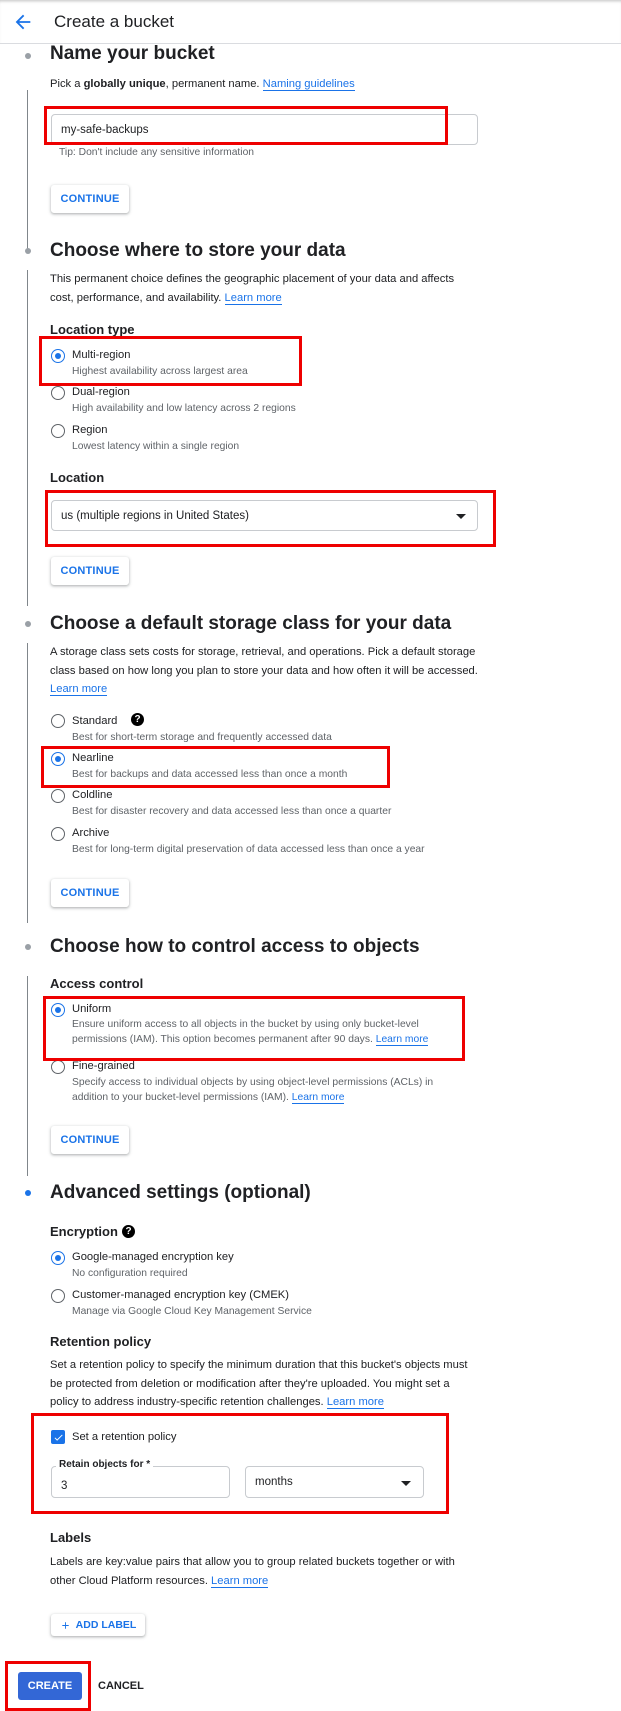  I want to click on location-select: us (multiple regions in United States), so click(264, 515).